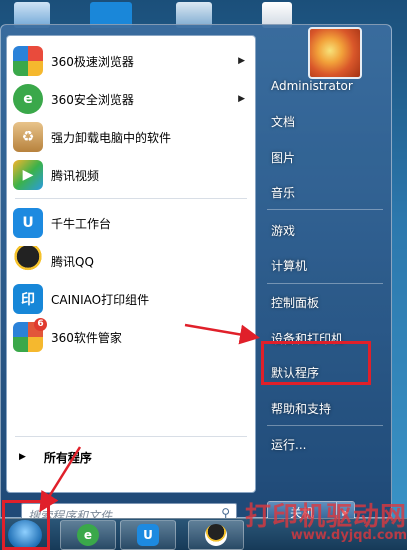 This screenshot has height=550, width=407. I want to click on program-360-safe-browser: e 360安全浏览器 ▶, so click(131, 99).